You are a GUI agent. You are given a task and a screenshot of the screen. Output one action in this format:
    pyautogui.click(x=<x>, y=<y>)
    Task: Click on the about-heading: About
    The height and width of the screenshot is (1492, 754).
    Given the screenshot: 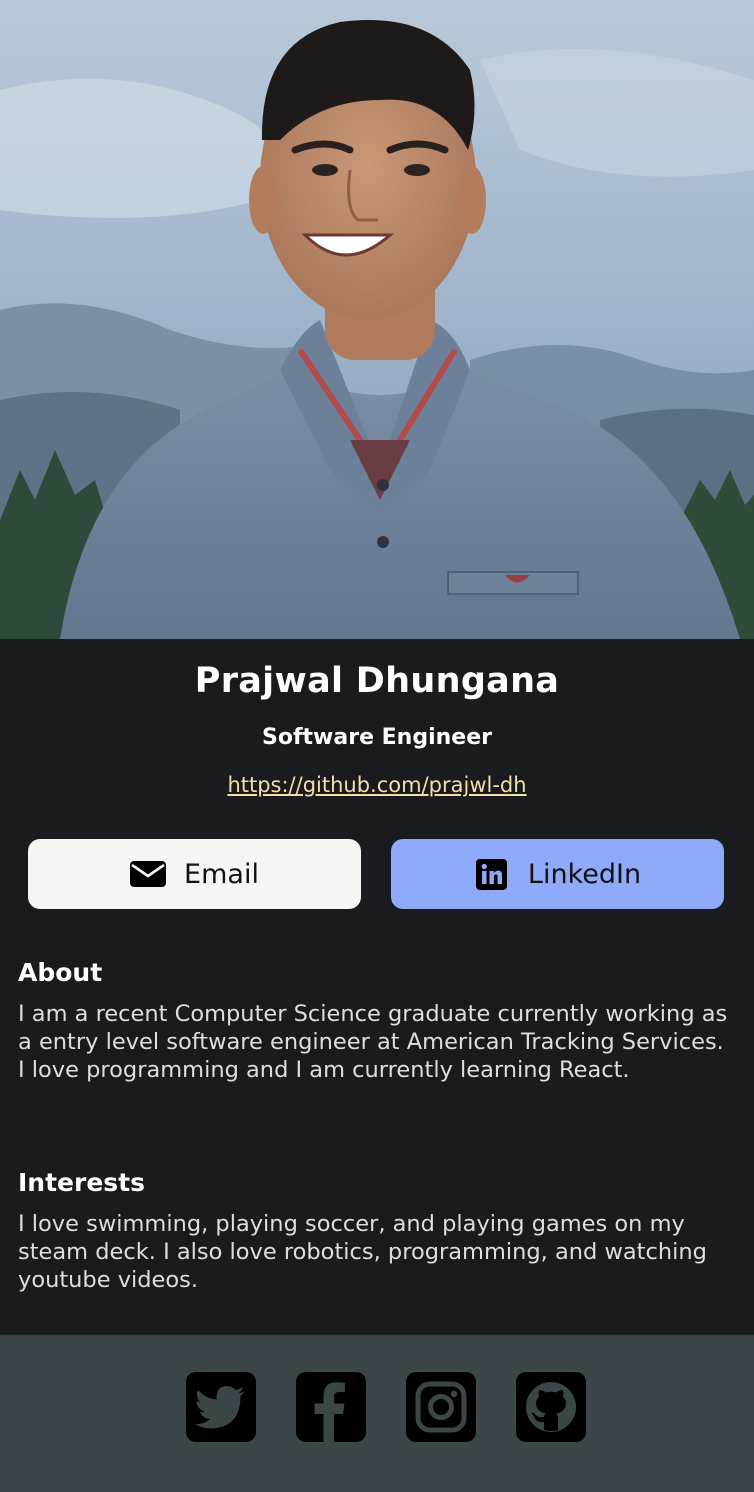 What is the action you would take?
    pyautogui.click(x=60, y=972)
    